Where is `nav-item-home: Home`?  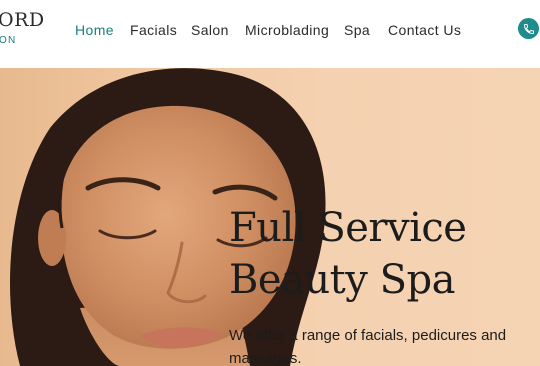 nav-item-home: Home is located at coordinates (94, 30).